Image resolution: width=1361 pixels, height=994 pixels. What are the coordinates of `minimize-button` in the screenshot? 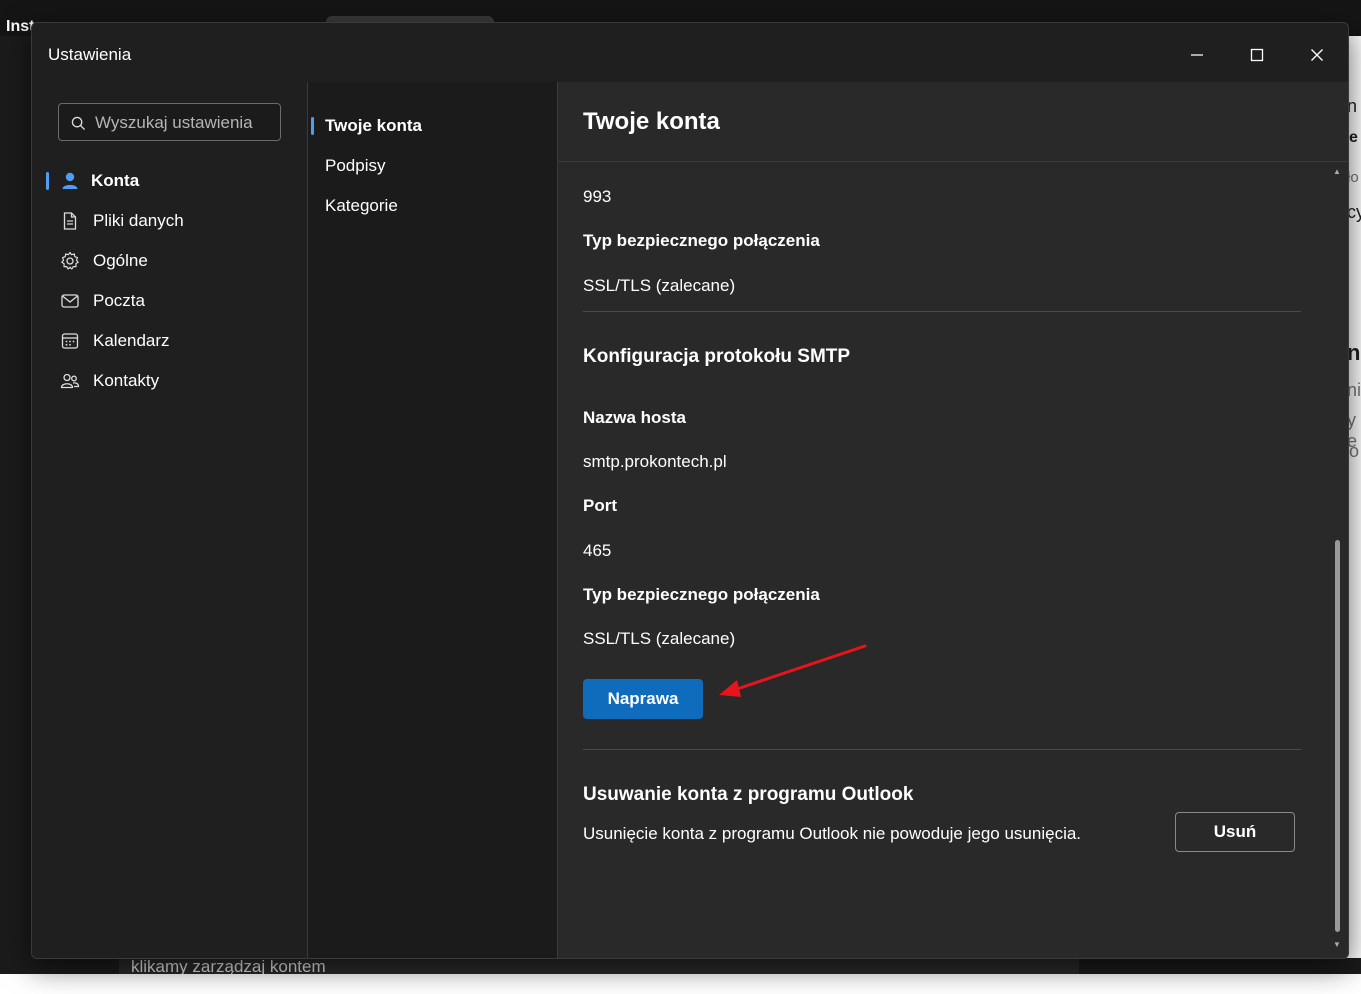 It's located at (1197, 55).